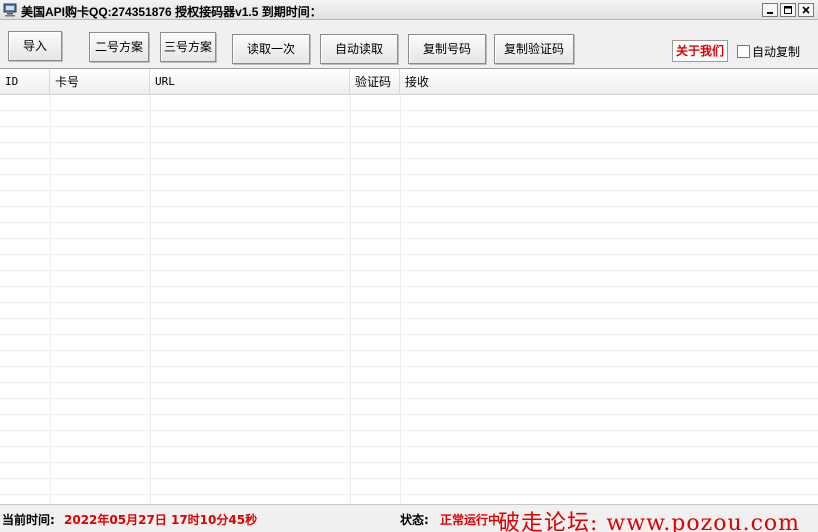  What do you see at coordinates (470, 520) in the screenshot?
I see `state-value: 正常运行中` at bounding box center [470, 520].